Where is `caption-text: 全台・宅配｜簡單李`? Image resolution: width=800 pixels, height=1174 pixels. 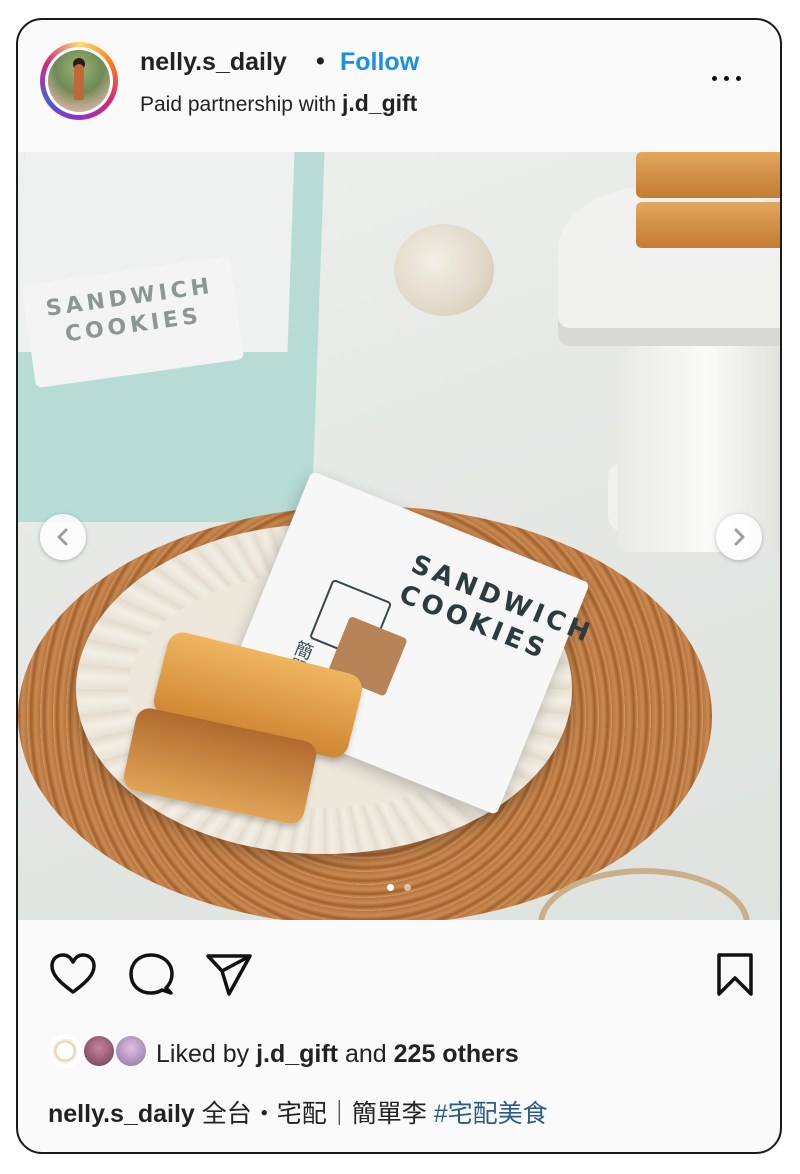 caption-text: 全台・宅配｜簡單李 is located at coordinates (314, 1114).